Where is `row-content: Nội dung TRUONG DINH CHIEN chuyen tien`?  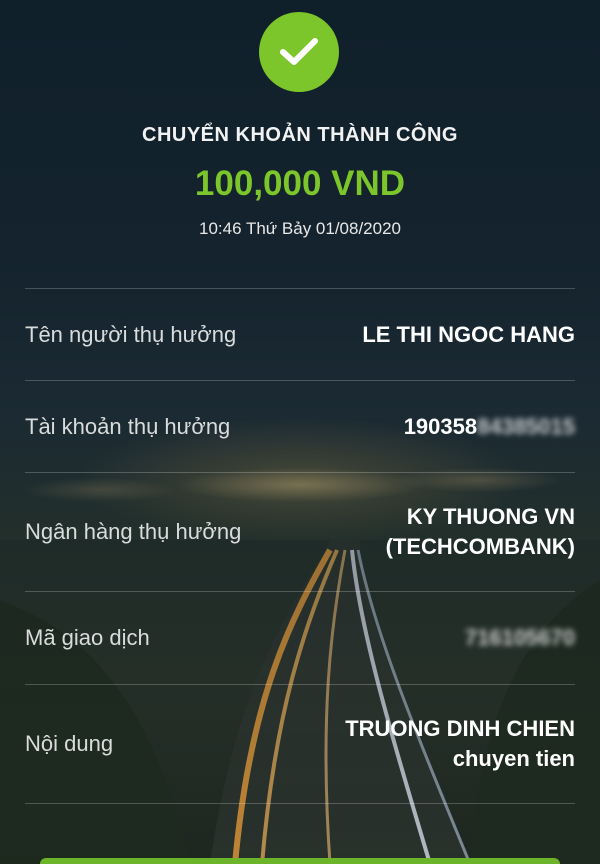 row-content: Nội dung TRUONG DINH CHIEN chuyen tien is located at coordinates (300, 744).